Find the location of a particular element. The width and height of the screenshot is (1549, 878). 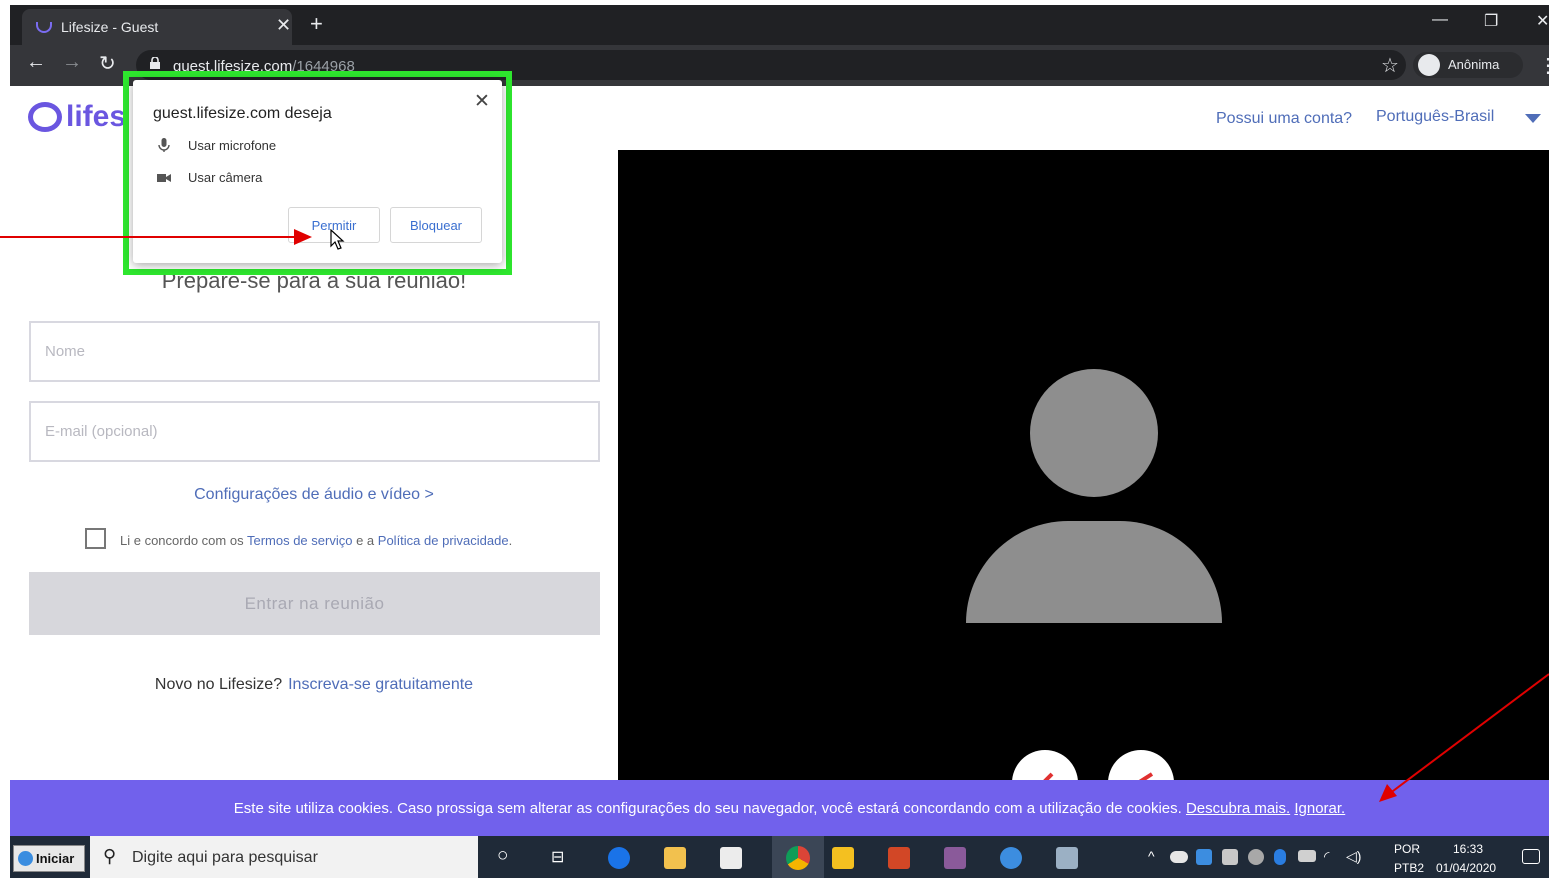

block-button: Bloquear is located at coordinates (436, 225).